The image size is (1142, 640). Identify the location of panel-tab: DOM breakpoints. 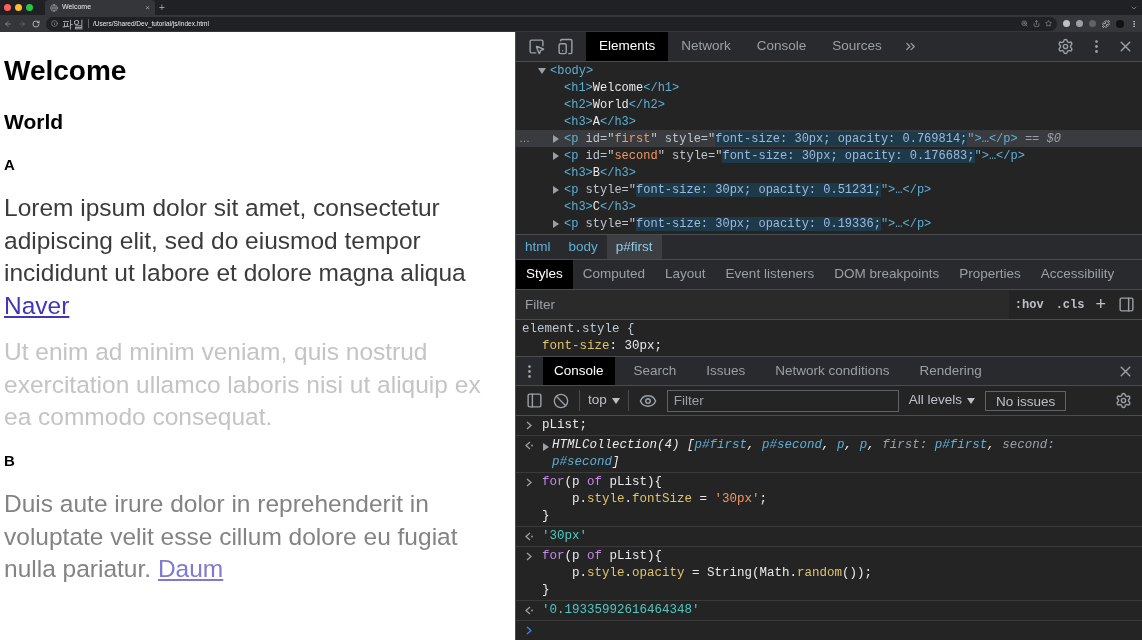
(887, 274).